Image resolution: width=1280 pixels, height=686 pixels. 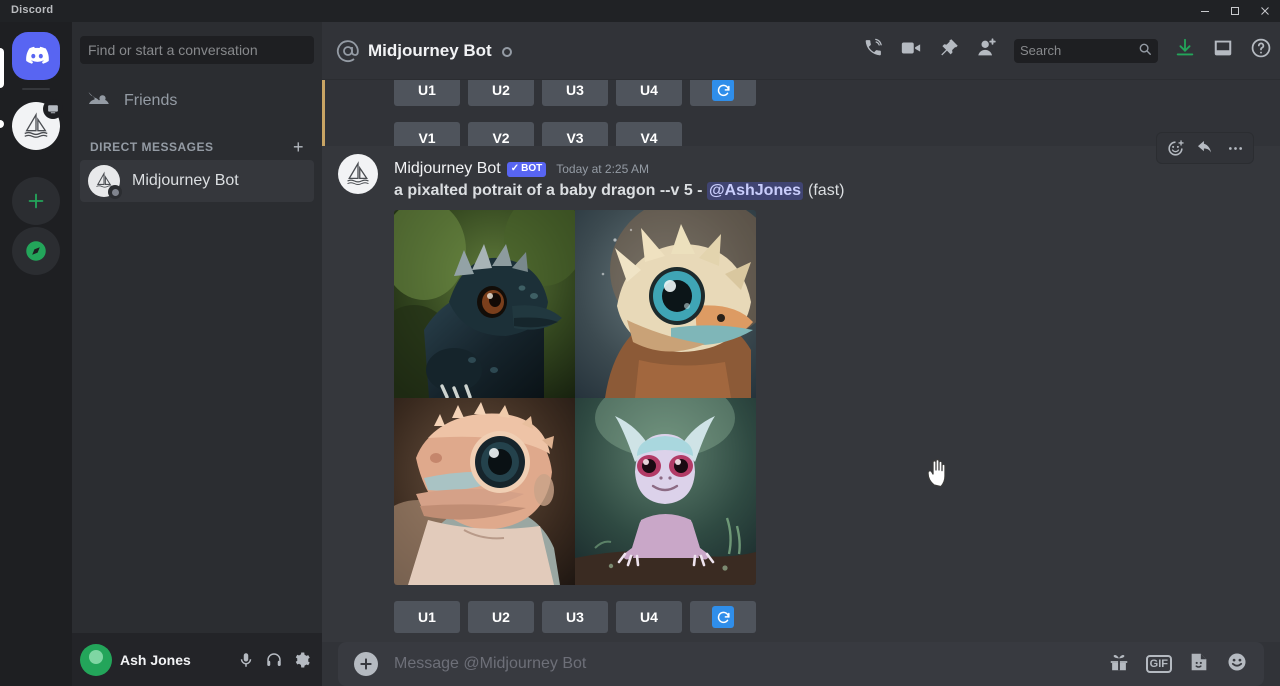 What do you see at coordinates (1185, 50) in the screenshot?
I see `inbox-download-icon` at bounding box center [1185, 50].